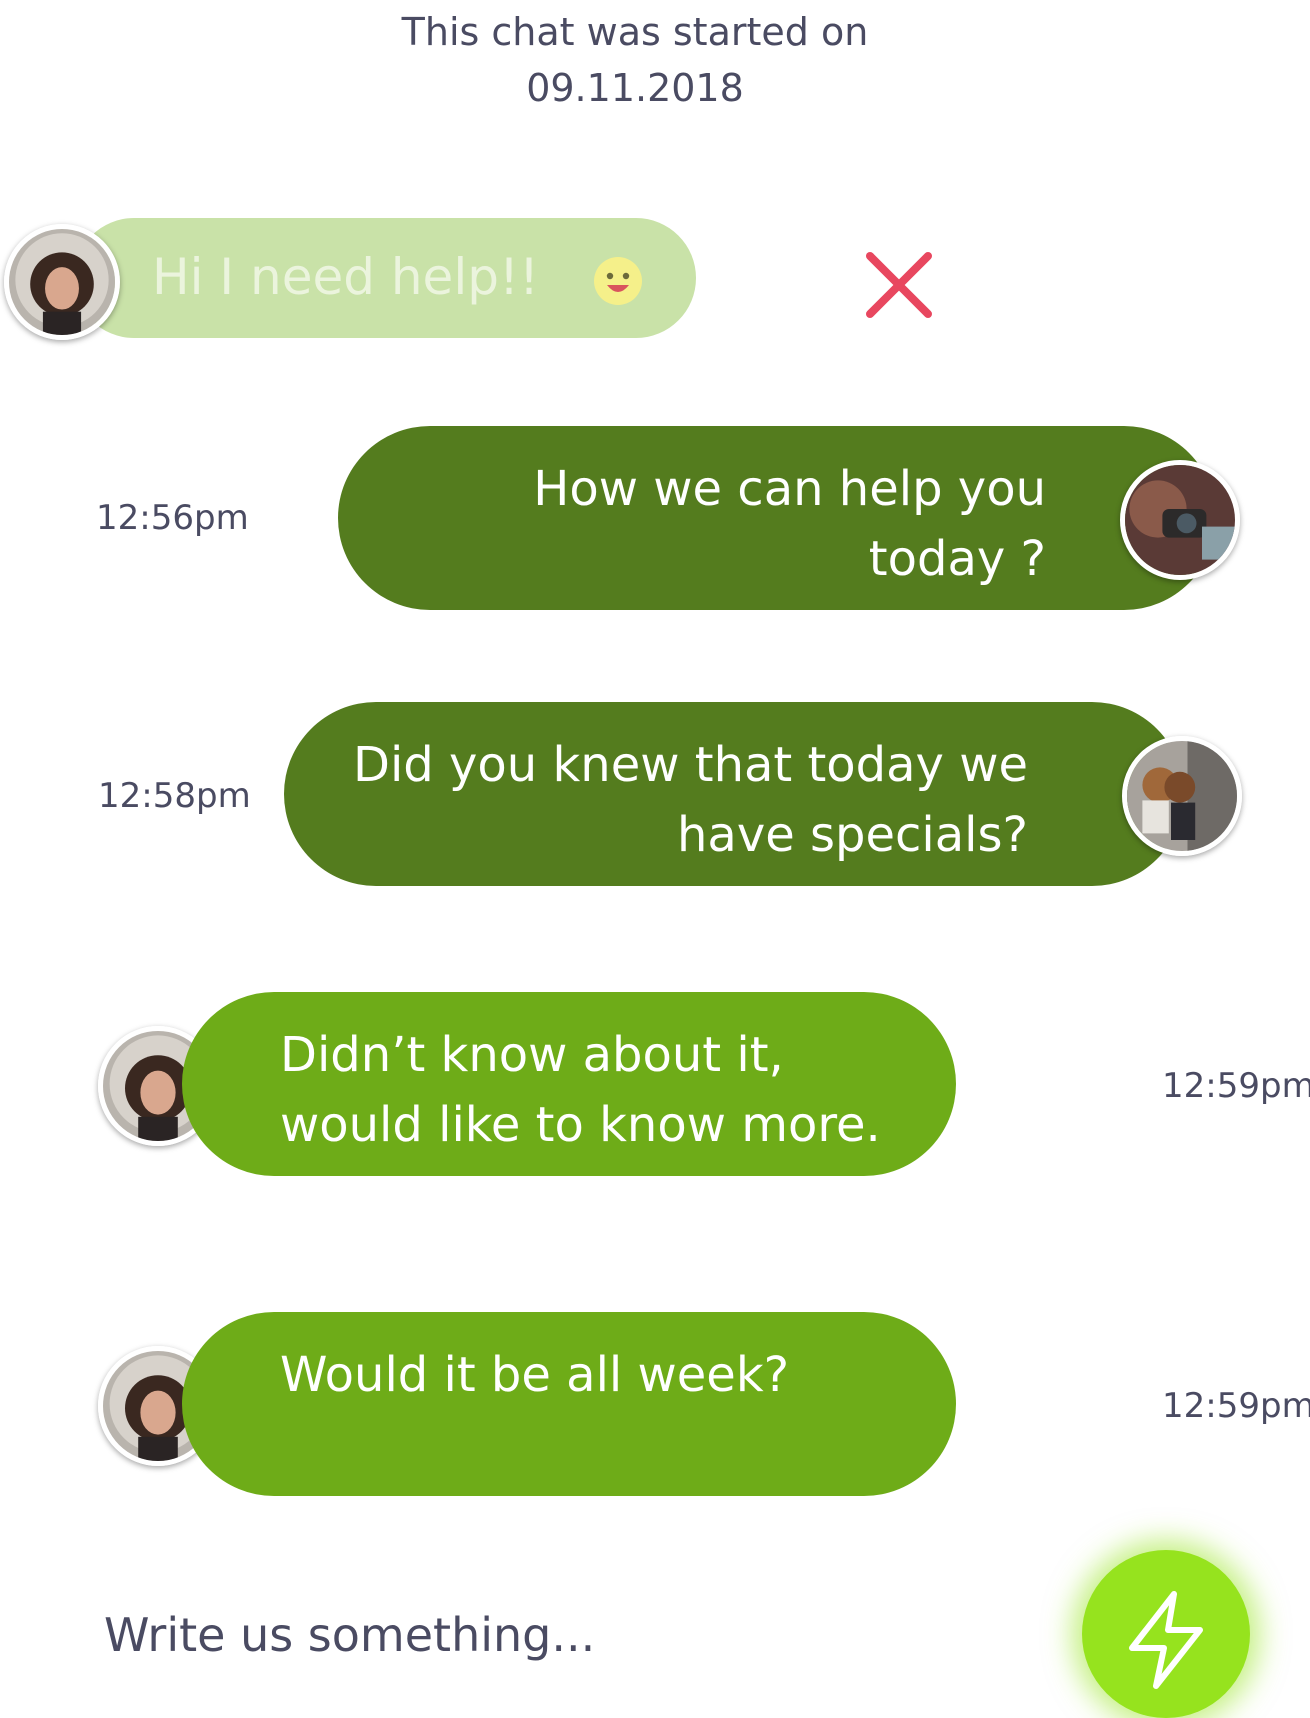 This screenshot has width=1310, height=1718. What do you see at coordinates (532, 1055) in the screenshot?
I see `message-text-line: Didn’t know about it,` at bounding box center [532, 1055].